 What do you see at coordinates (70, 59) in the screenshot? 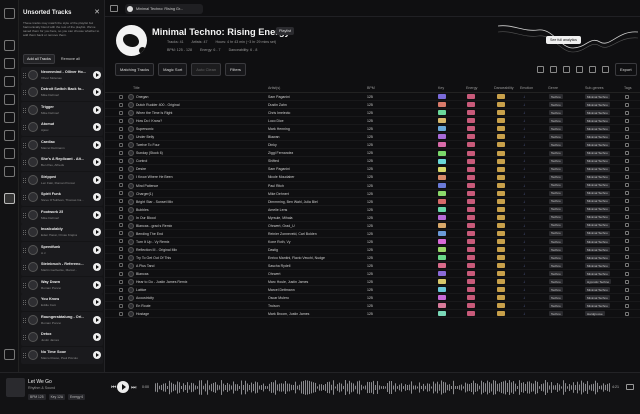
I see `remove-all-button: Remove all` at bounding box center [70, 59].